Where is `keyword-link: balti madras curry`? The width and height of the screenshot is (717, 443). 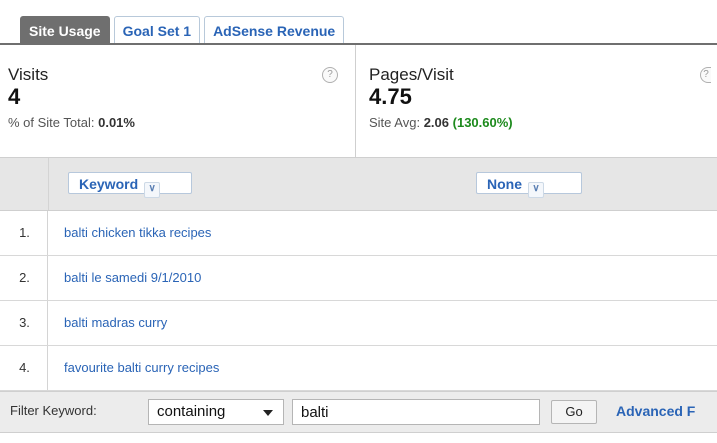 keyword-link: balti madras curry is located at coordinates (115, 323).